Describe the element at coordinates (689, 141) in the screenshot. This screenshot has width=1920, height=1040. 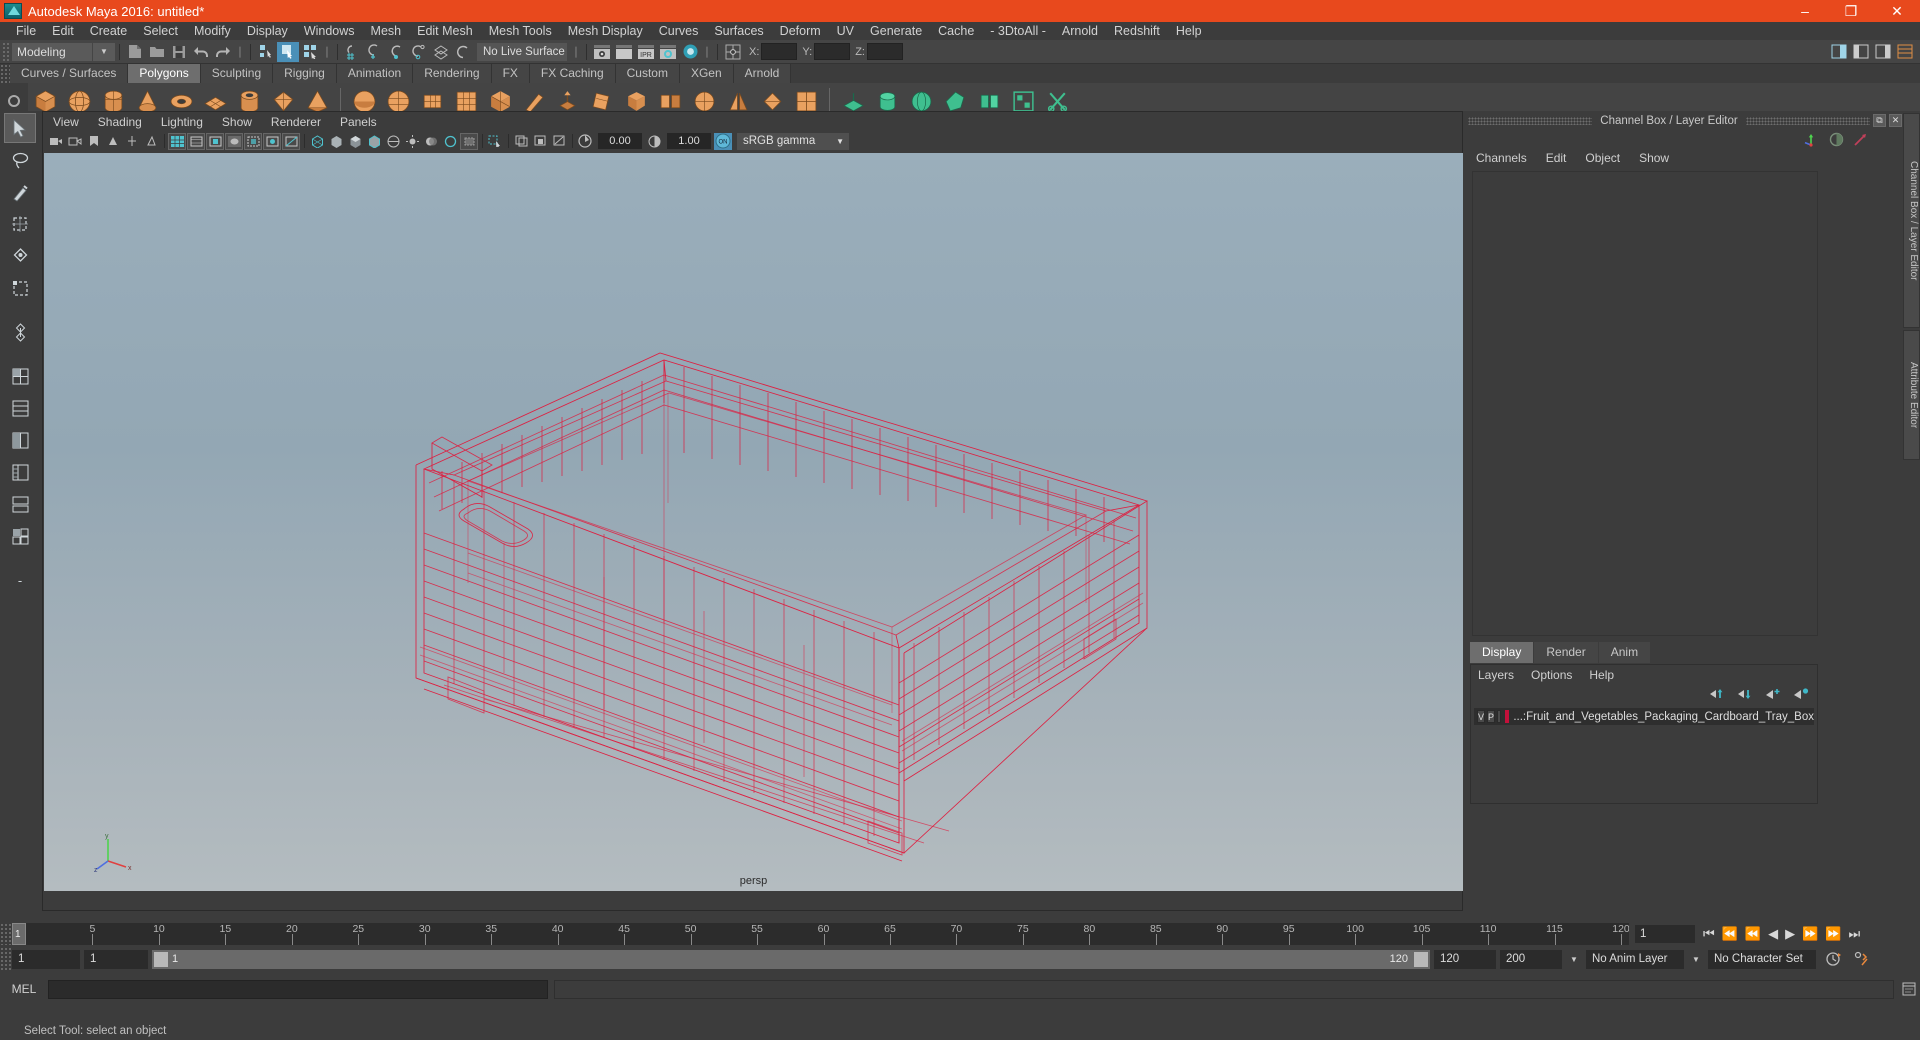
I see `gamma-value-field: 1.00` at that location.